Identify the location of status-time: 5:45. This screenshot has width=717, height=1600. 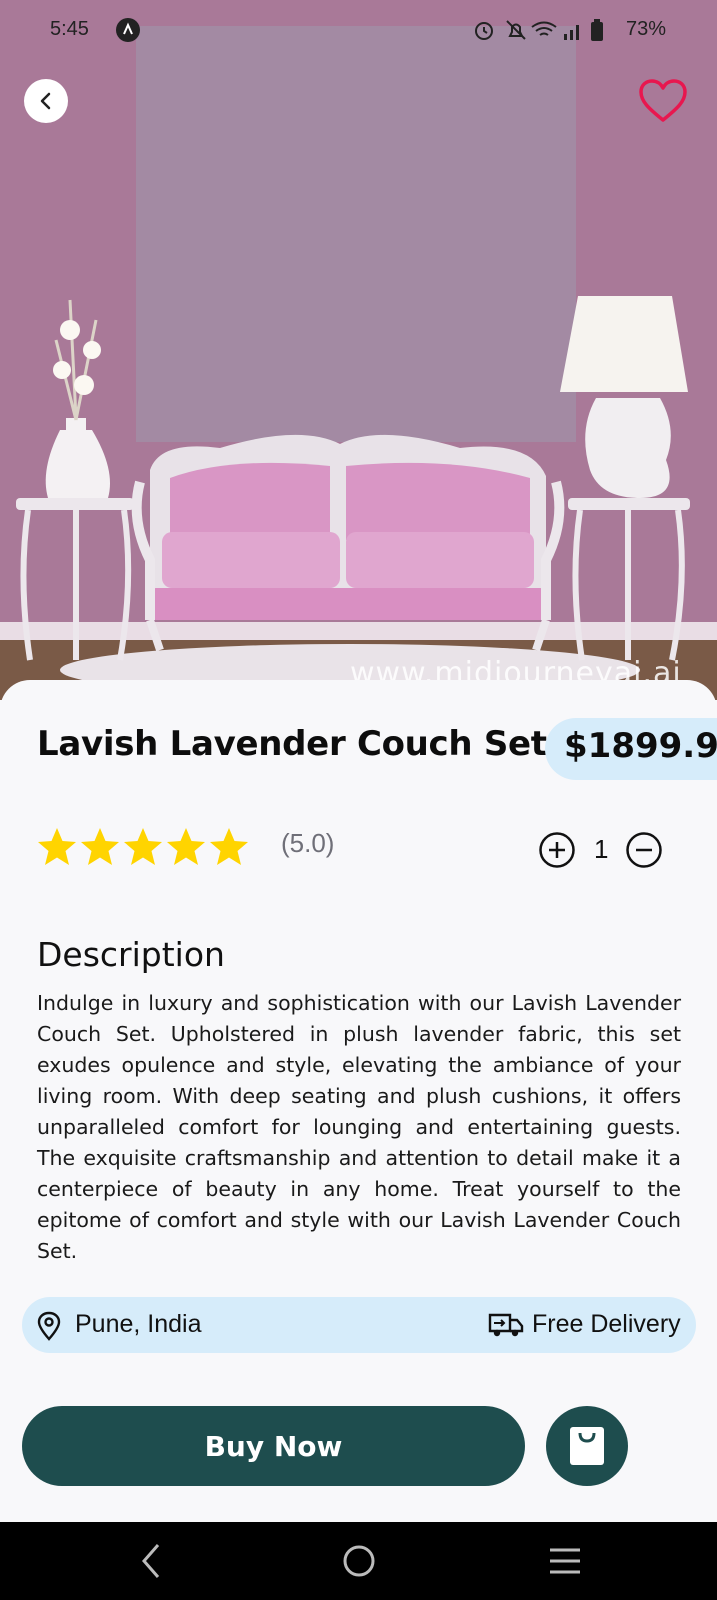
(69, 29).